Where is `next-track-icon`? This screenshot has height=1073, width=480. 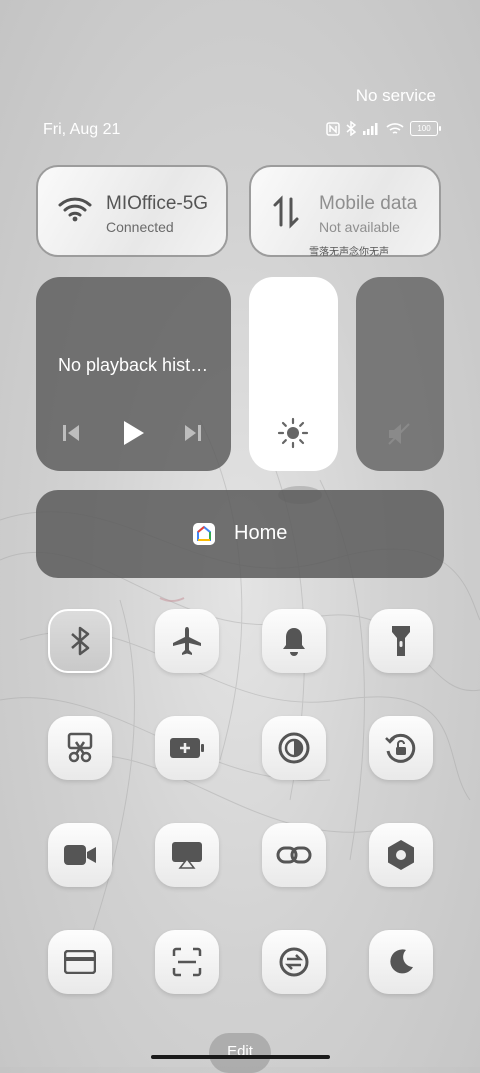
next-track-icon is located at coordinates (193, 433).